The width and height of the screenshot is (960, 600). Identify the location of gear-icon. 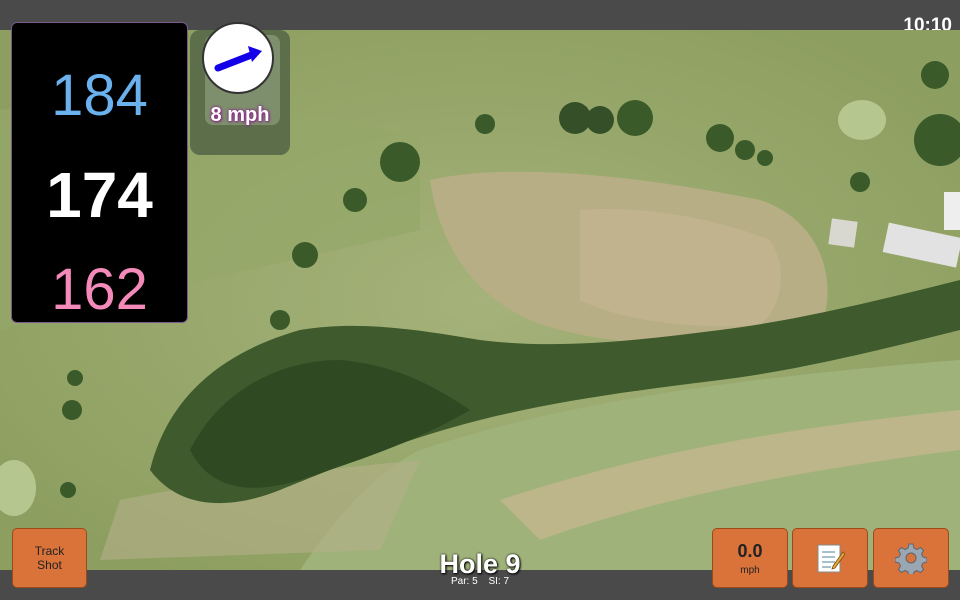
(911, 558).